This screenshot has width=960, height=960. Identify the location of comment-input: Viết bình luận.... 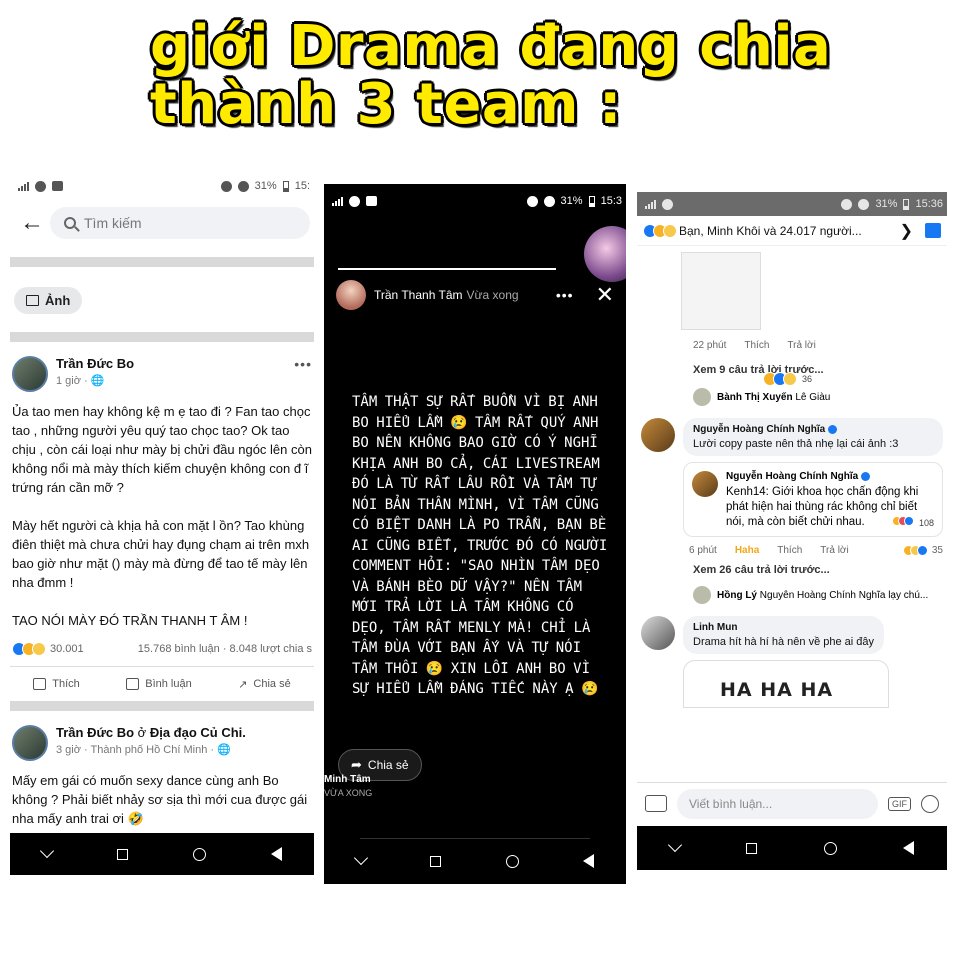
(777, 803).